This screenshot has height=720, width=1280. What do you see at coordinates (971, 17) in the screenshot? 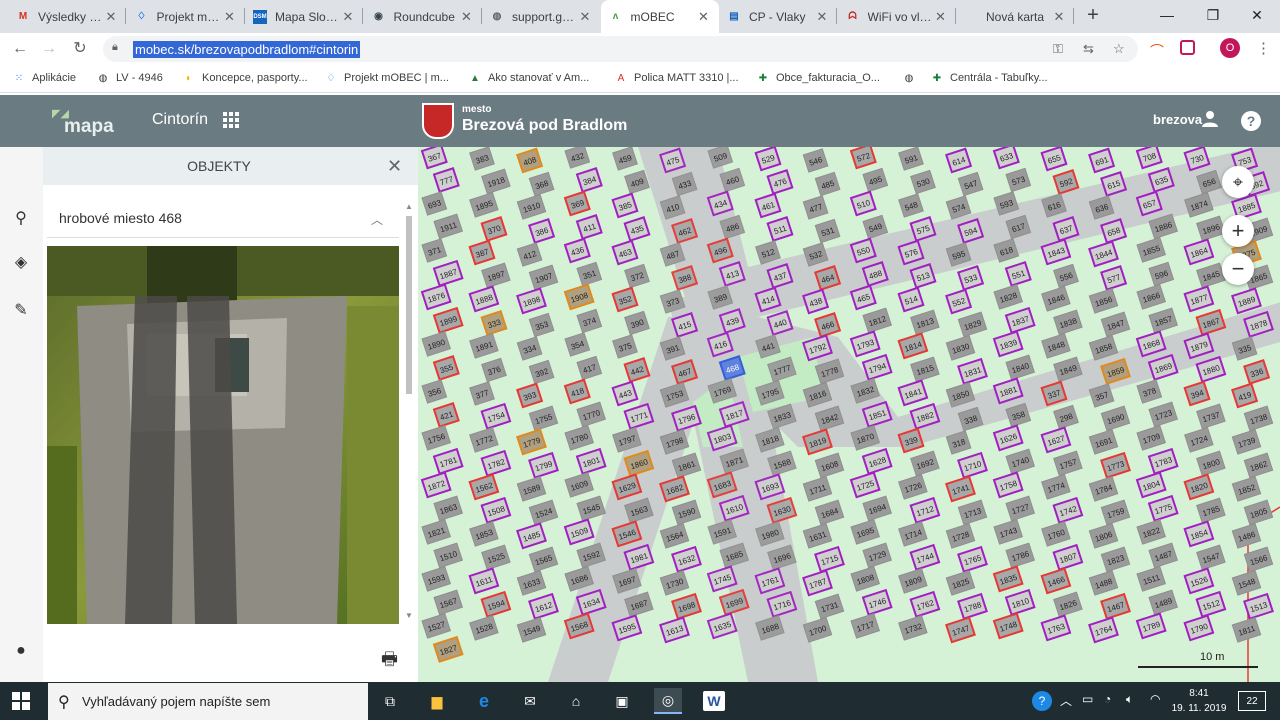
I see `blank-icon` at bounding box center [971, 17].